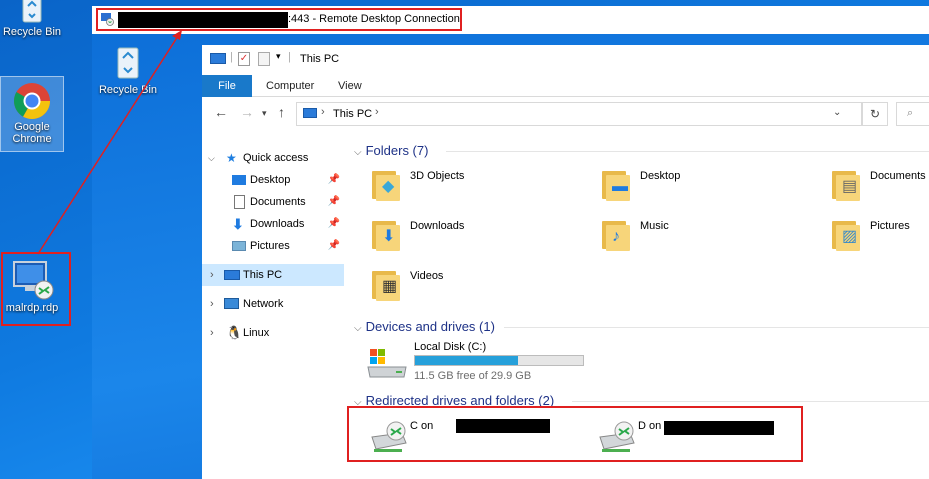  What do you see at coordinates (579, 114) in the screenshot?
I see `address-bar: › This PC › ⌄` at bounding box center [579, 114].